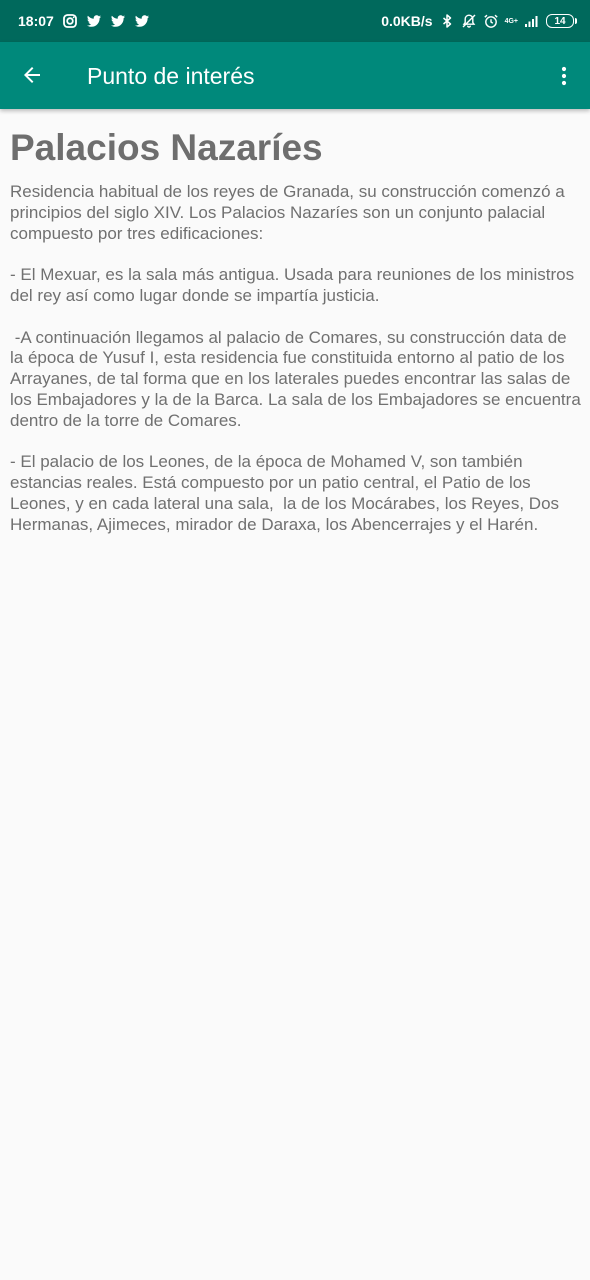 Image resolution: width=590 pixels, height=1280 pixels. What do you see at coordinates (70, 21) in the screenshot?
I see `instagram-icon` at bounding box center [70, 21].